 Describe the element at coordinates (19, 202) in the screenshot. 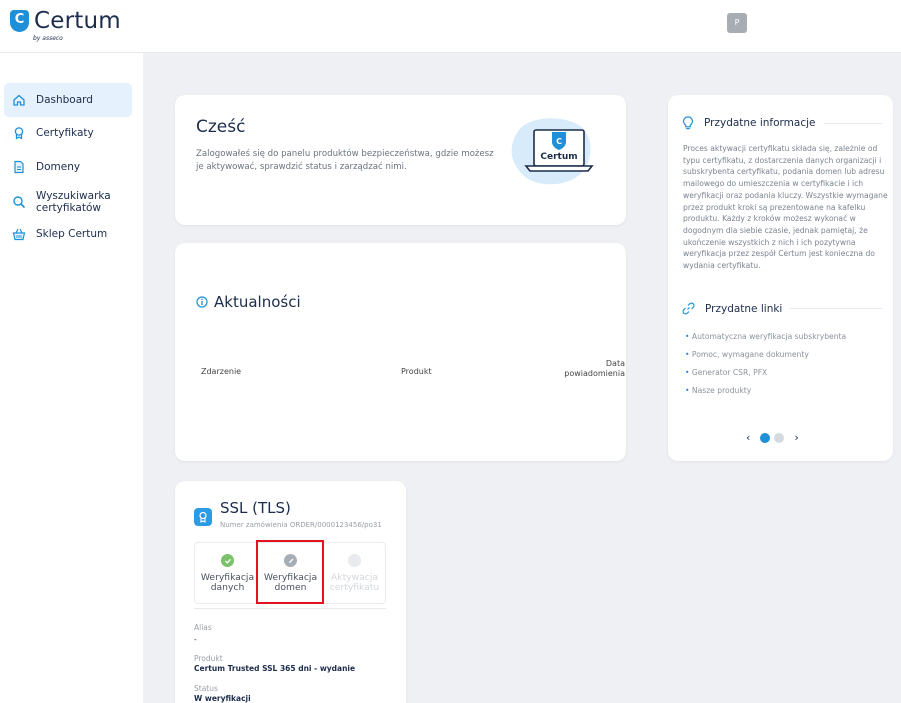

I see `search-icon` at that location.